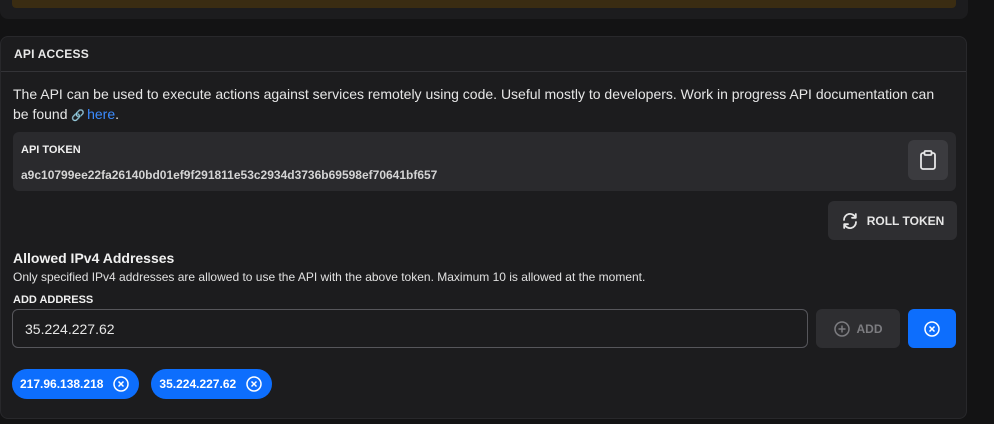  I want to click on address-chip-label: 35.224.227.62, so click(198, 384).